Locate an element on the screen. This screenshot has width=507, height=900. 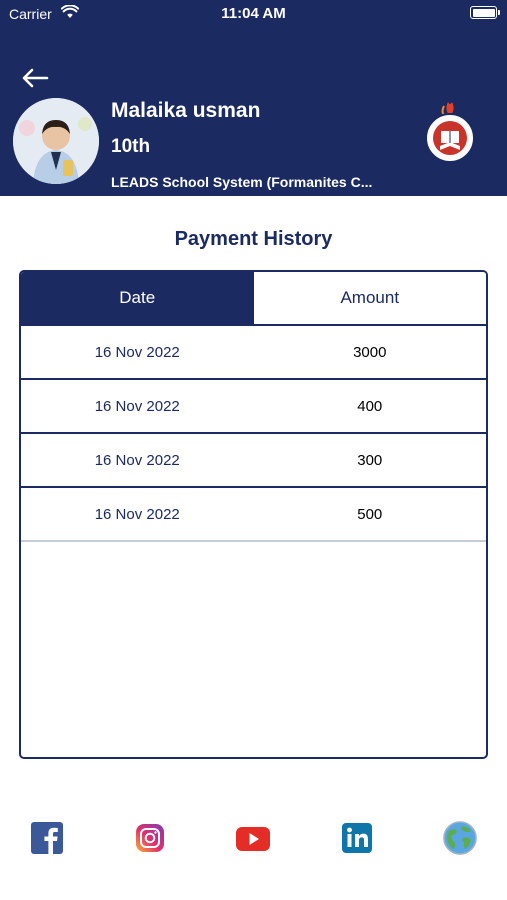
clock: 11:04 AM is located at coordinates (253, 13).